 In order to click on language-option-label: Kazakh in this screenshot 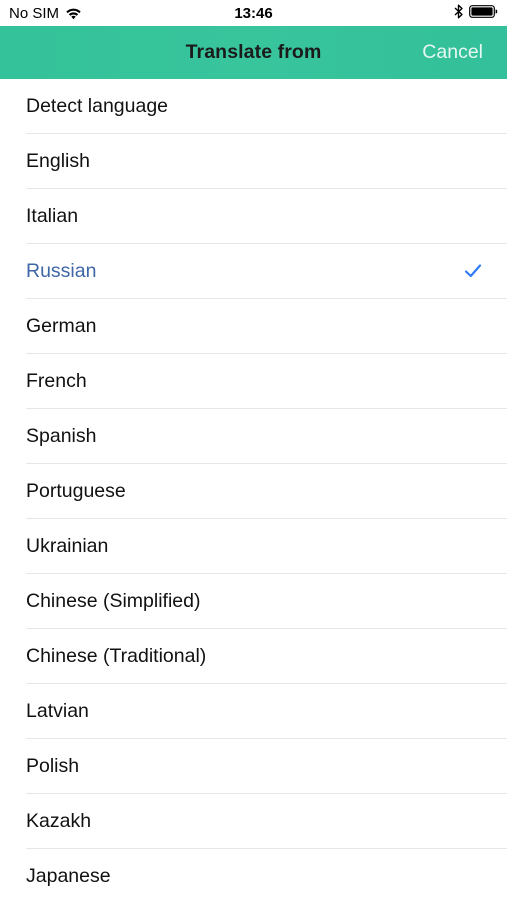, I will do `click(59, 821)`.